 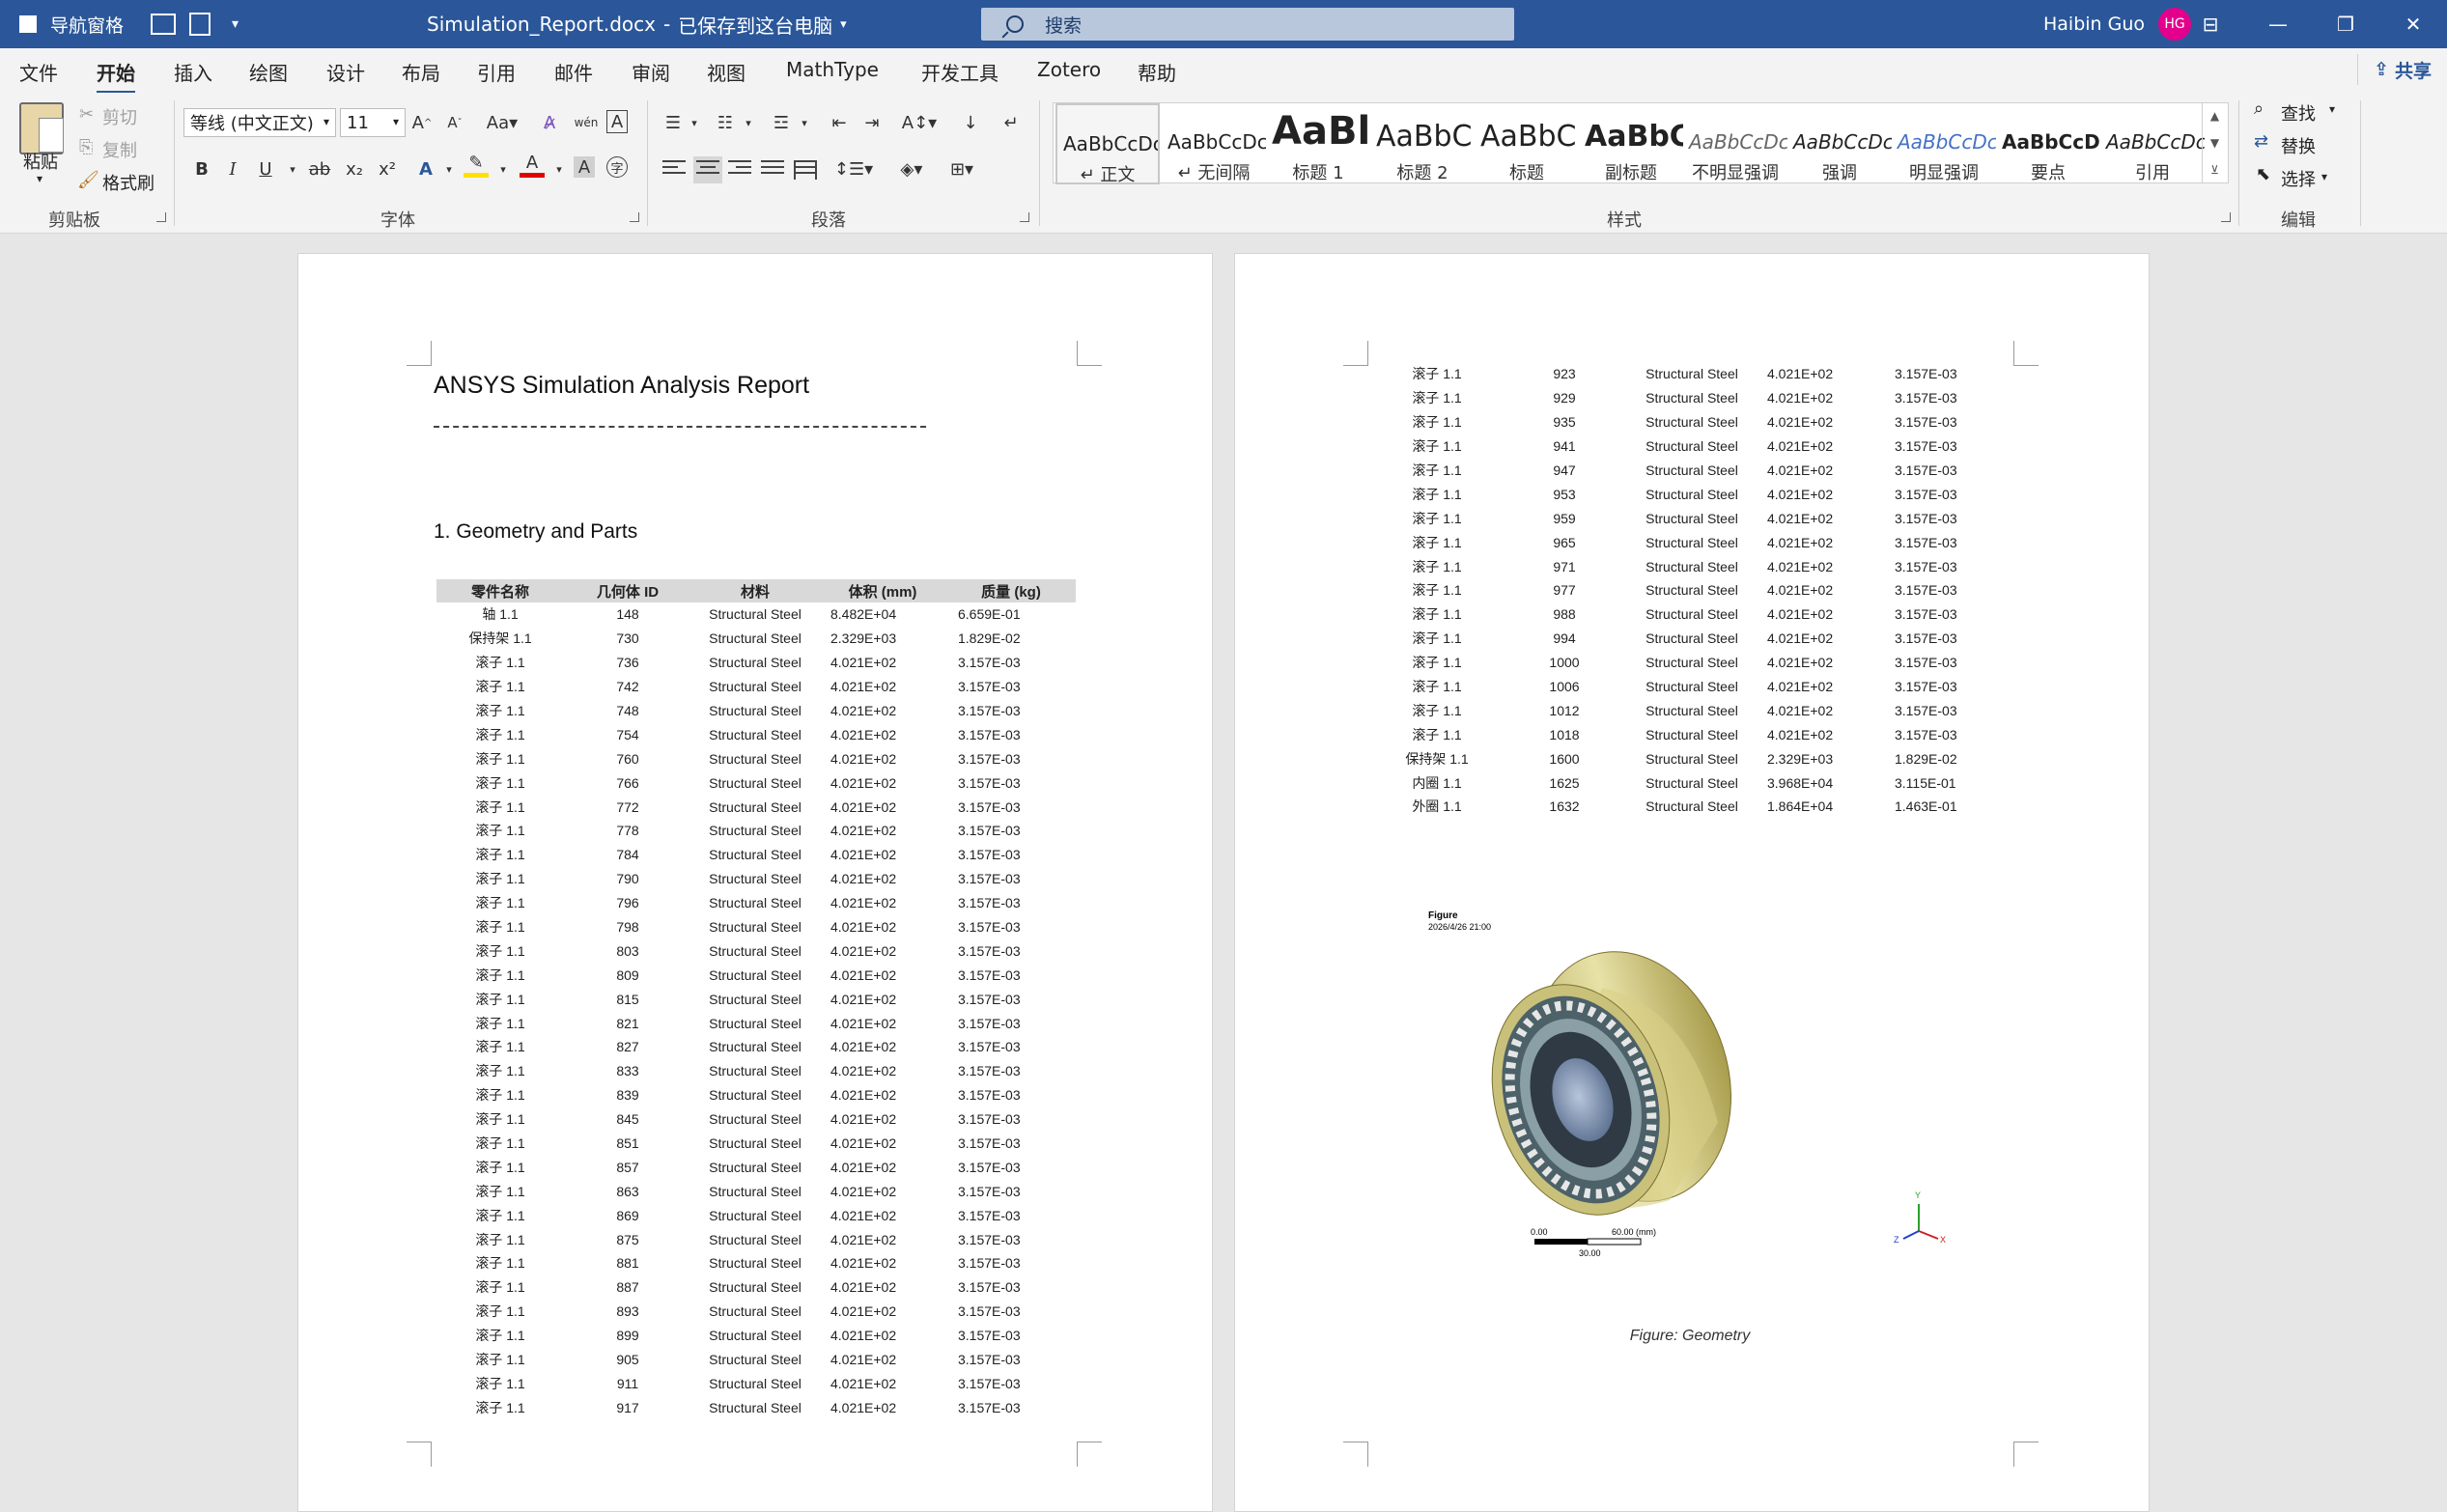 I want to click on tab-review: 审阅, so click(x=651, y=72).